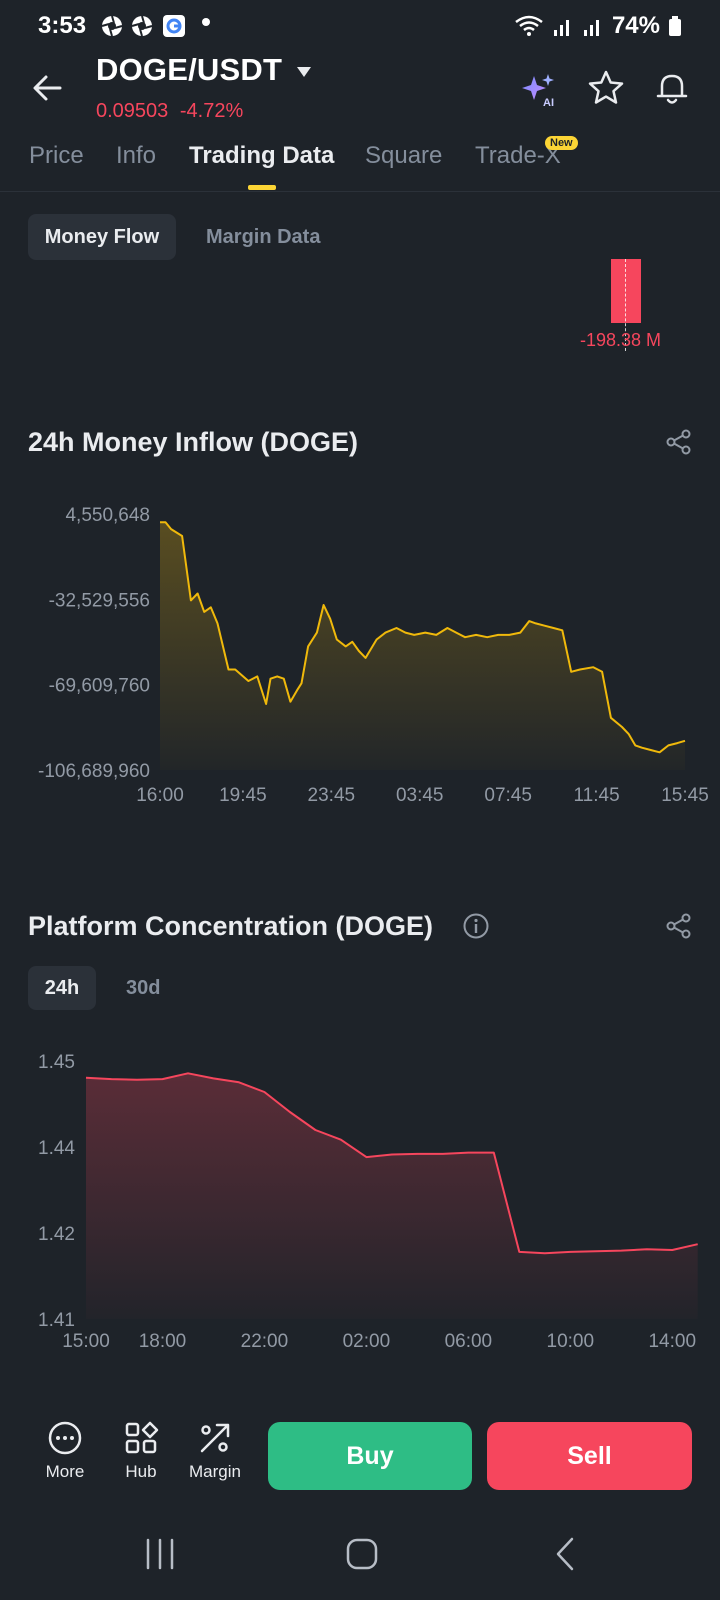  What do you see at coordinates (94, 771) in the screenshot?
I see `y-tick-label: -106,689,960` at bounding box center [94, 771].